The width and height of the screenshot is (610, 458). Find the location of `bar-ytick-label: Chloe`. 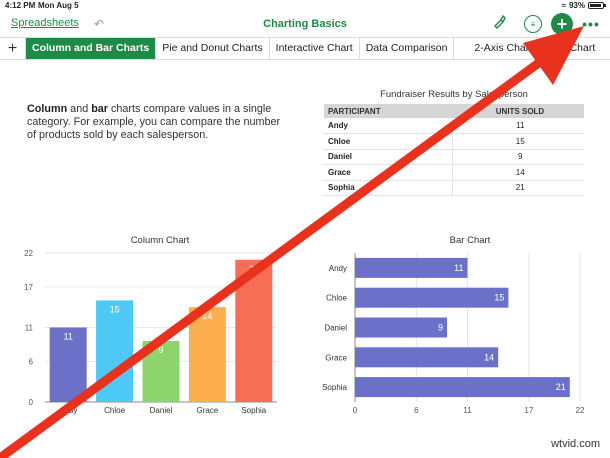

bar-ytick-label: Chloe is located at coordinates (336, 298).